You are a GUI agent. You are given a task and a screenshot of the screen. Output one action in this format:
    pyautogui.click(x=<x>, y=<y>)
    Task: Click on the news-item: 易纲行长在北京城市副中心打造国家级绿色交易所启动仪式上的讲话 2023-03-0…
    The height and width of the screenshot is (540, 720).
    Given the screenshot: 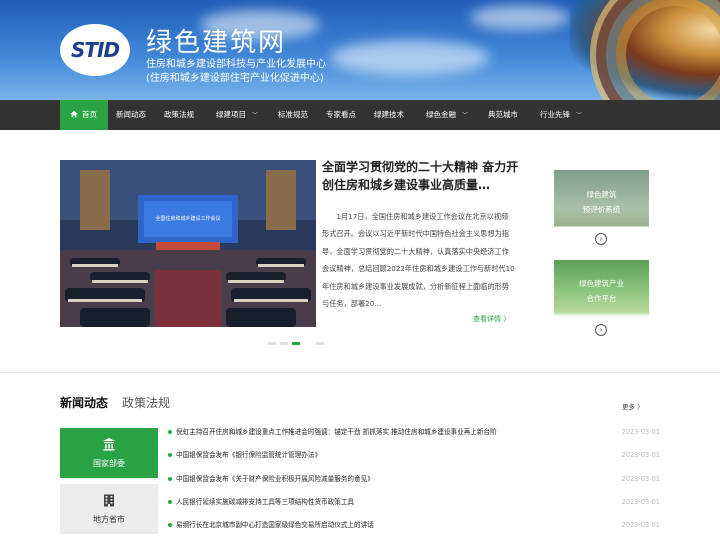 What is the action you would take?
    pyautogui.click(x=414, y=525)
    